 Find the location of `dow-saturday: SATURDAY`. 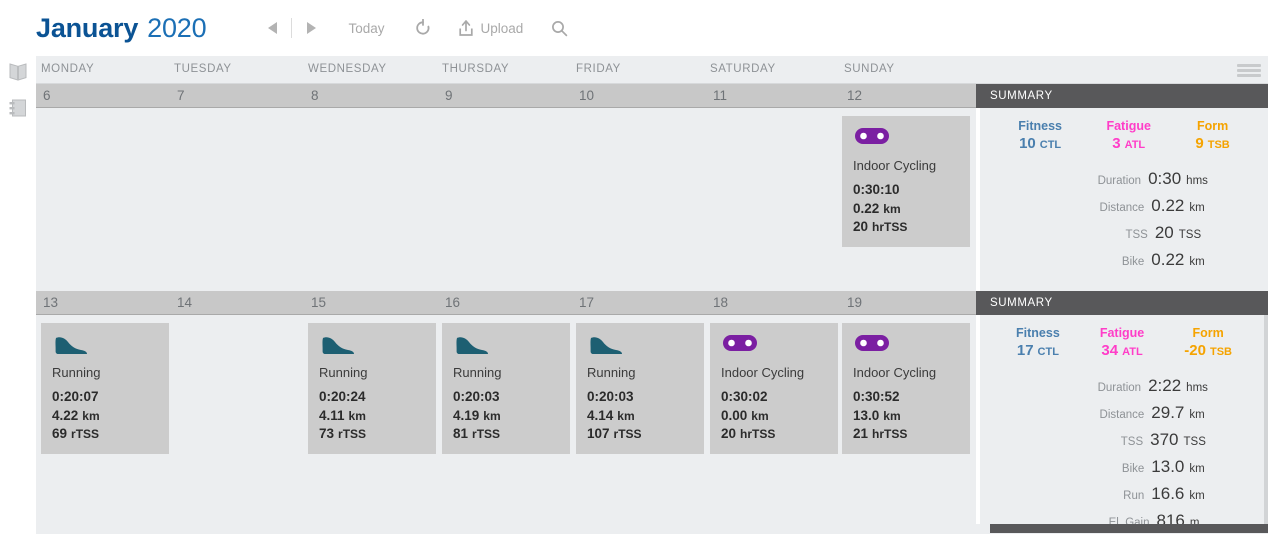

dow-saturday: SATURDAY is located at coordinates (743, 69).